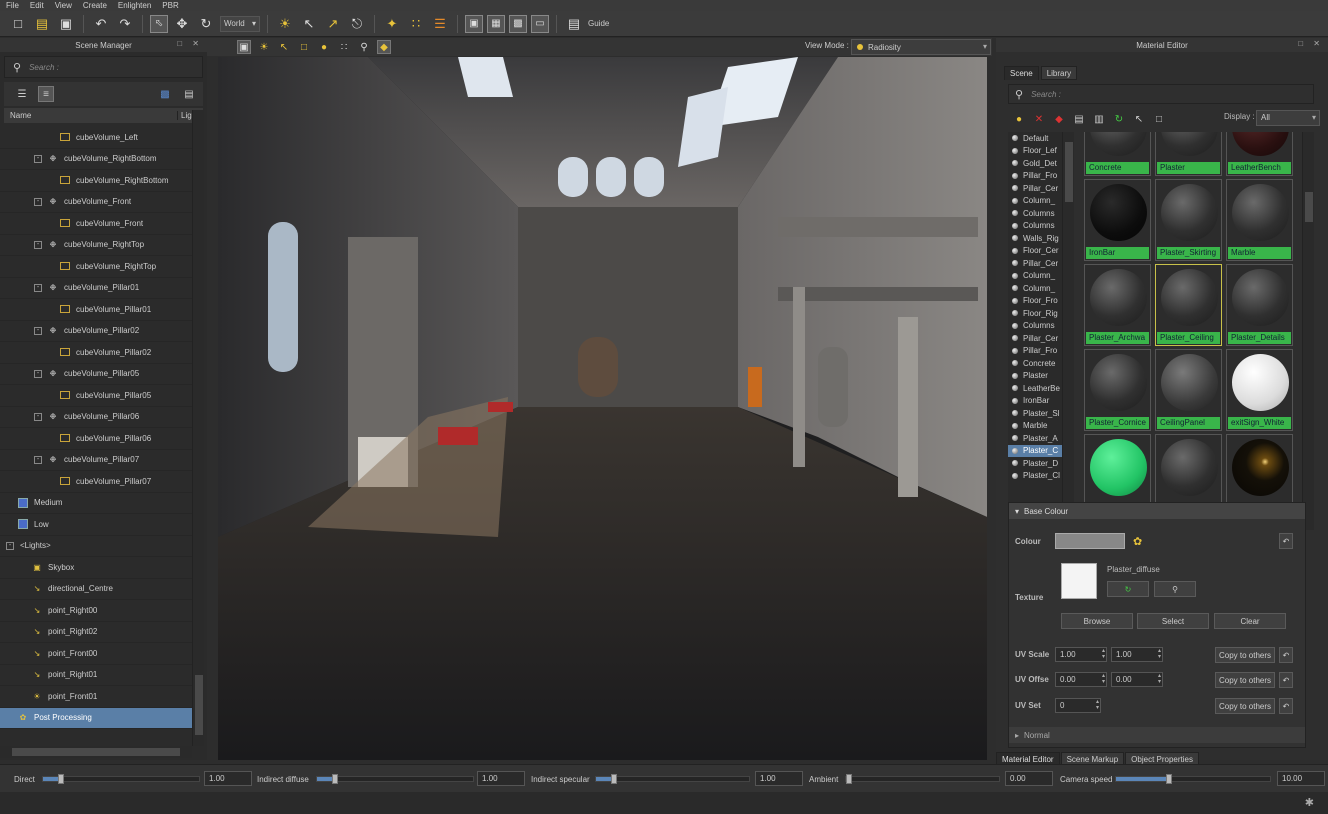 The height and width of the screenshot is (814, 1328). What do you see at coordinates (96, 718) in the screenshot?
I see `tree-row: ✿ Post Processing` at bounding box center [96, 718].